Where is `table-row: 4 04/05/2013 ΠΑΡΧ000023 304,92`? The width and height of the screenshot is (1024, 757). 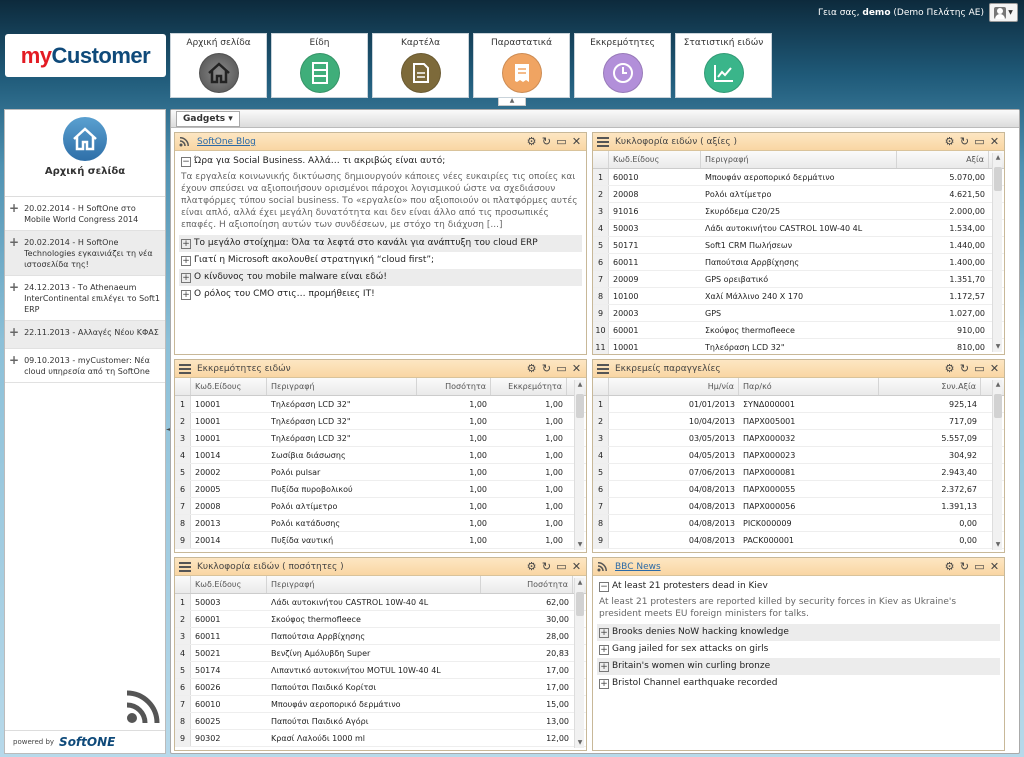 table-row: 4 04/05/2013 ΠΑΡΧ000023 304,92 is located at coordinates (798, 455).